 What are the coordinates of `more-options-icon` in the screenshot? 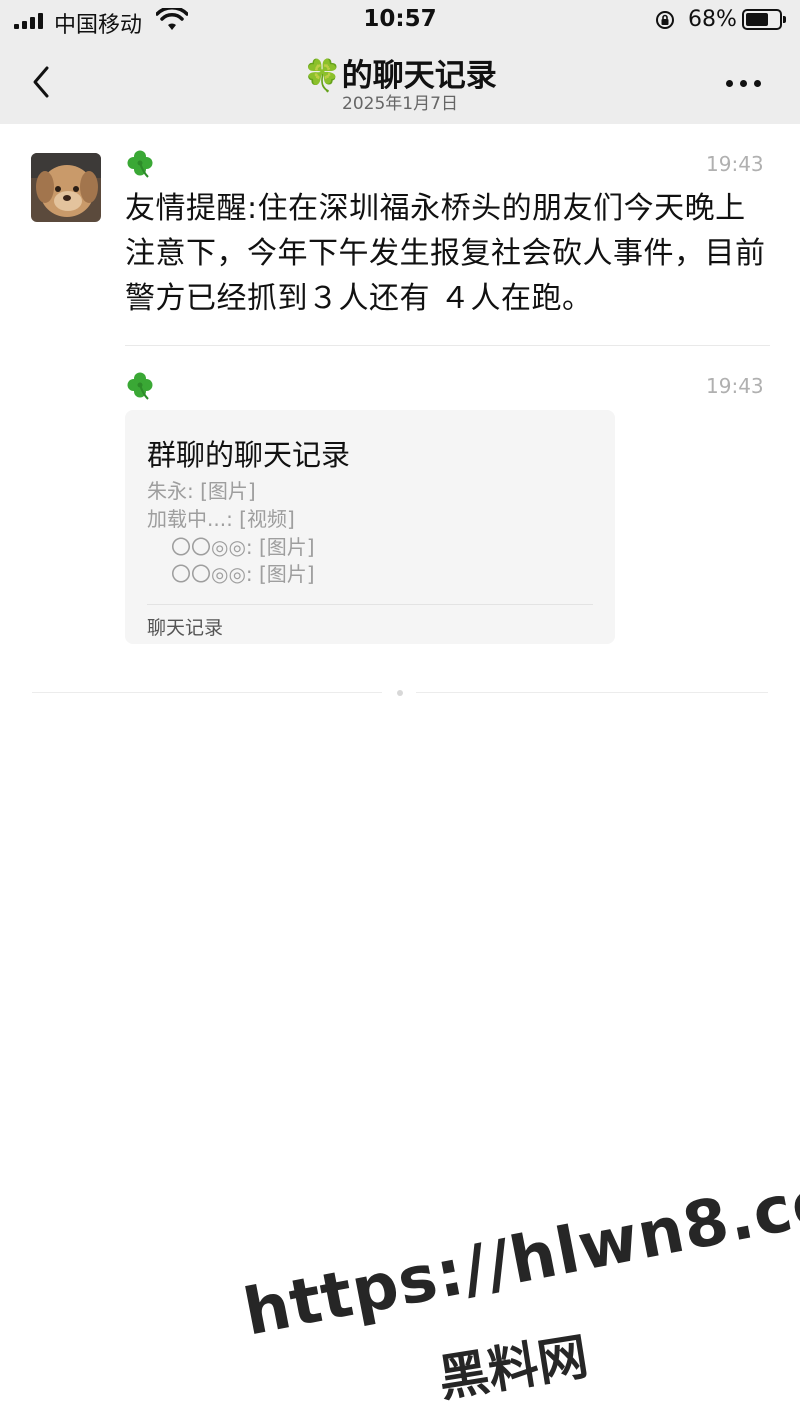 It's located at (744, 82).